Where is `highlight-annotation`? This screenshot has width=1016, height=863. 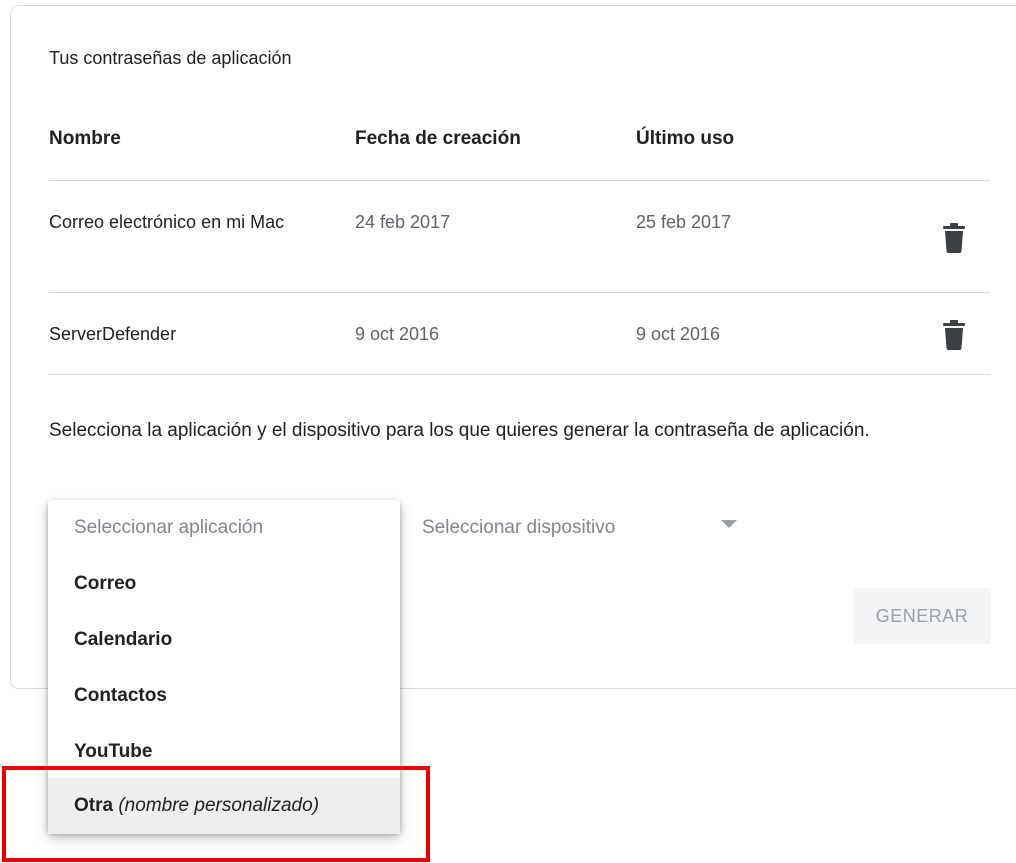
highlight-annotation is located at coordinates (216, 814).